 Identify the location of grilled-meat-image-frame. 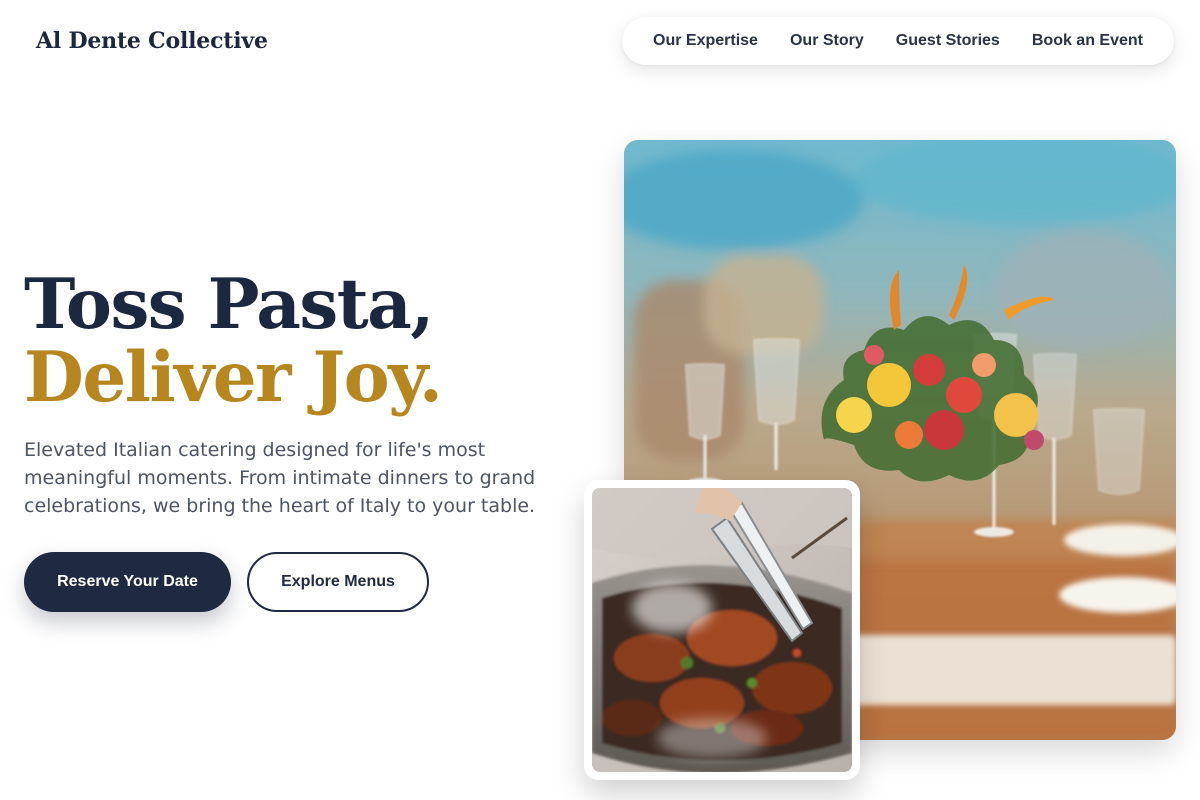
(722, 630).